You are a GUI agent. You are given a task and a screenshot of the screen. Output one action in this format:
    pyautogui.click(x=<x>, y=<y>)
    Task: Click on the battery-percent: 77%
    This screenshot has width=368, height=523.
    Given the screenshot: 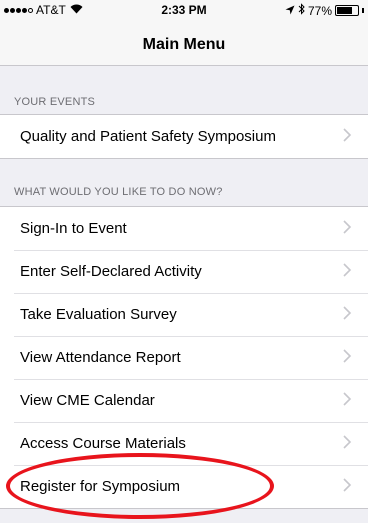 What is the action you would take?
    pyautogui.click(x=319, y=10)
    